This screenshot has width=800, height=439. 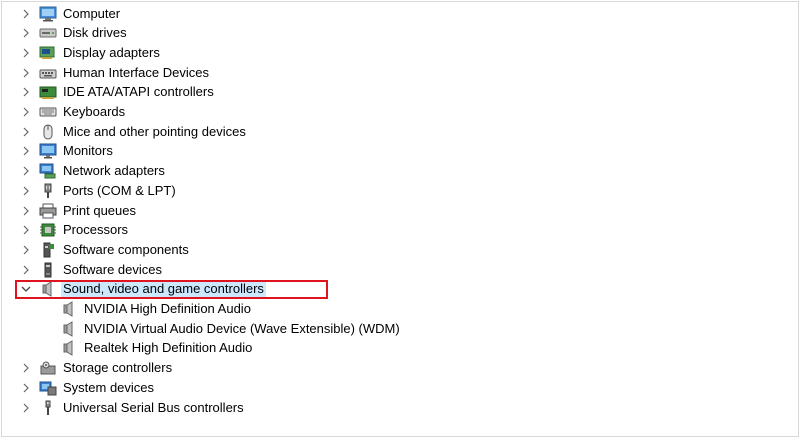 What do you see at coordinates (397, 112) in the screenshot?
I see `tree-category-keyboards: Keyboards` at bounding box center [397, 112].